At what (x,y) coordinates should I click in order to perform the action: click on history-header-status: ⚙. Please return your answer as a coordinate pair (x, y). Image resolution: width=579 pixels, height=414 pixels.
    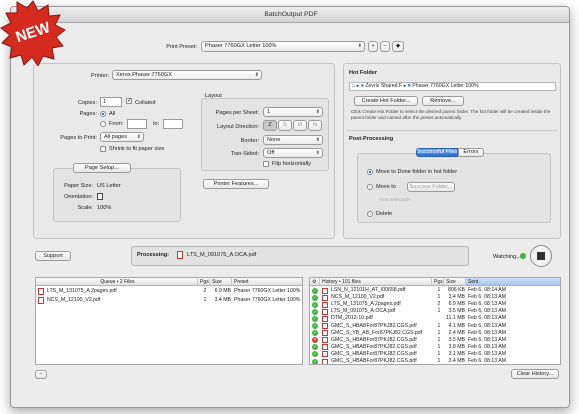
    Looking at the image, I should click on (315, 282).